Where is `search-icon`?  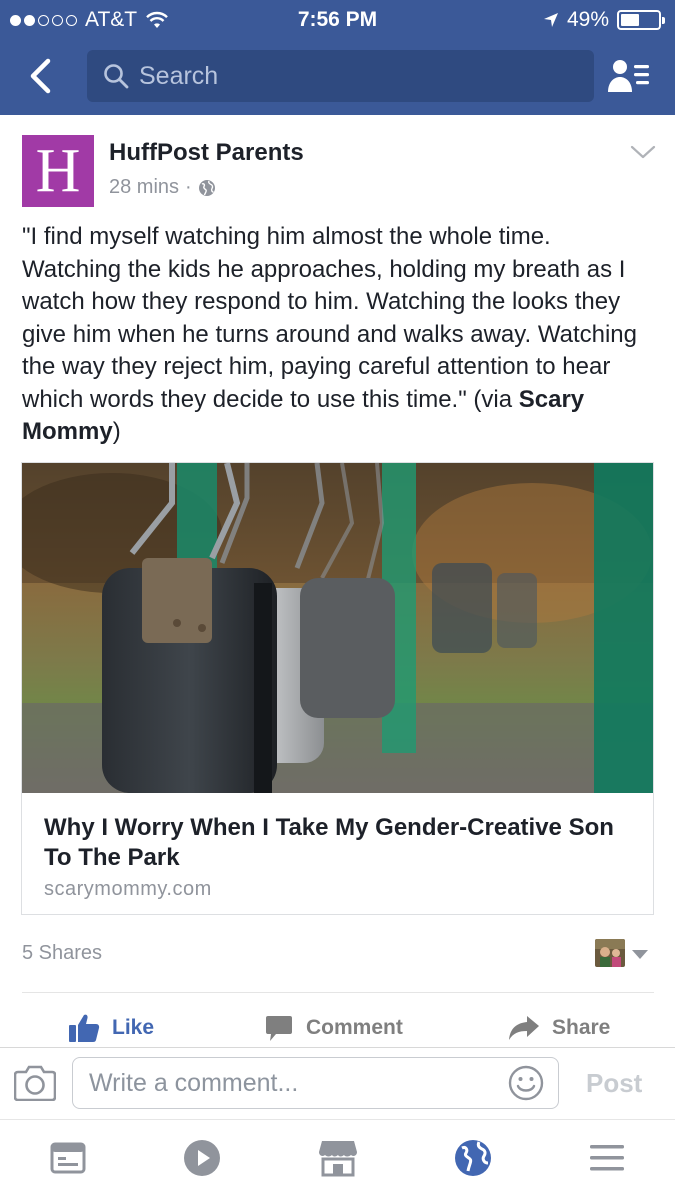 search-icon is located at coordinates (116, 76).